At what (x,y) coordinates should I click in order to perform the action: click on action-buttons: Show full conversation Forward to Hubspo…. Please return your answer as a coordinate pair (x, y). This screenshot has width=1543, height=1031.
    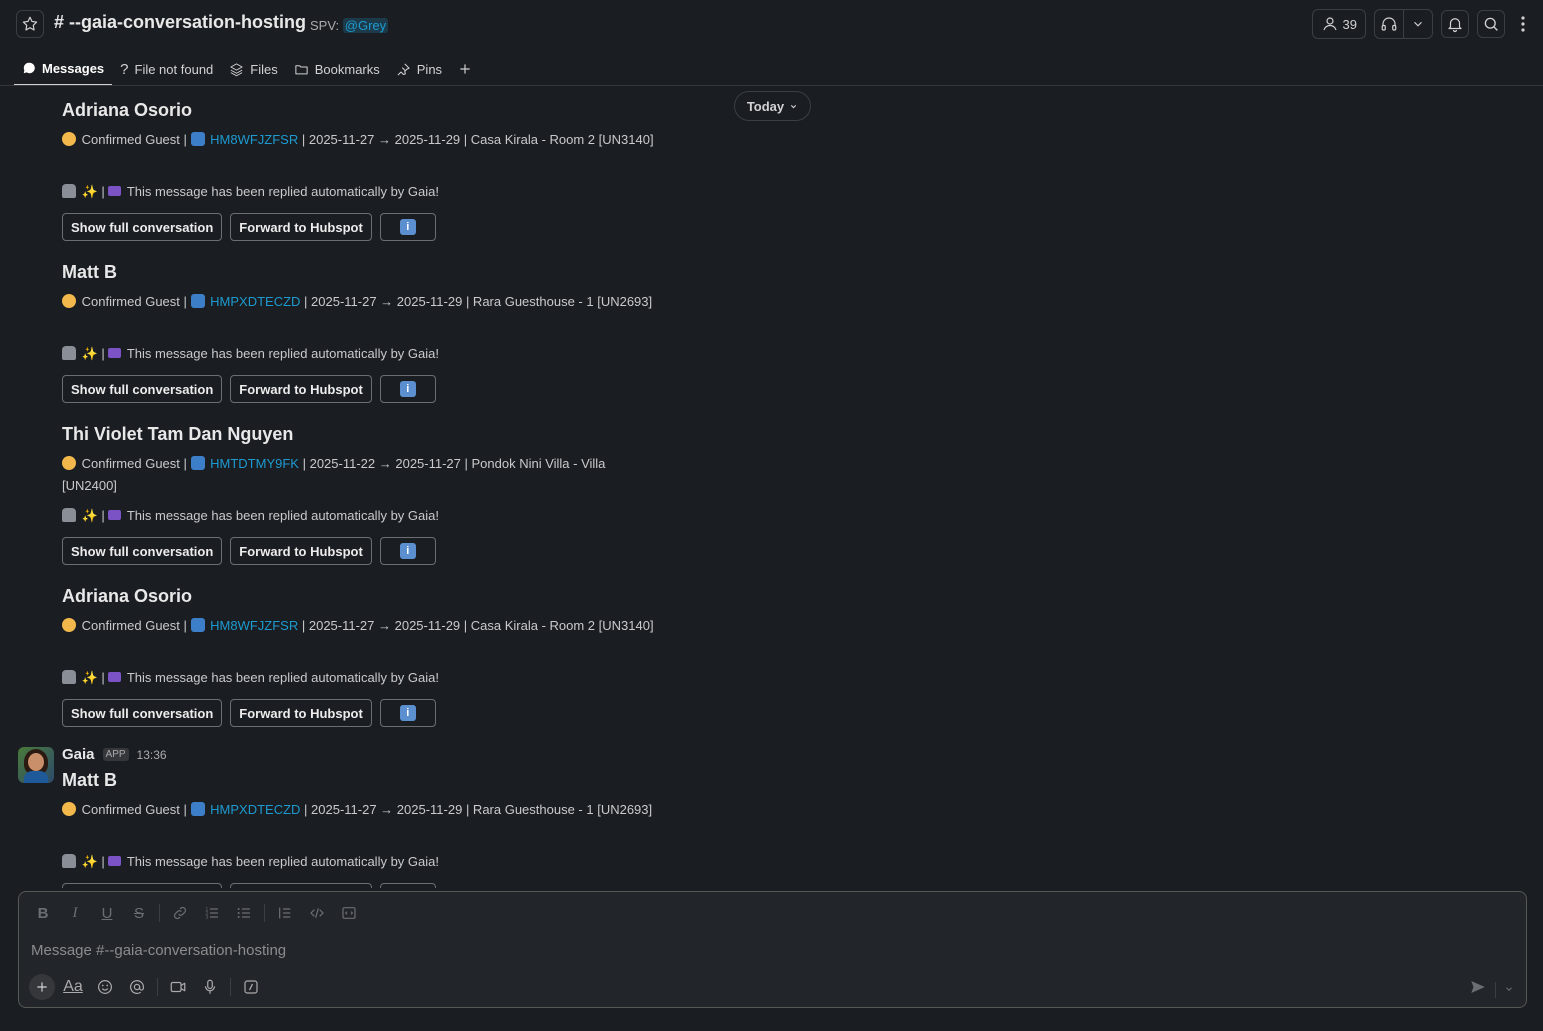
    Looking at the image, I should click on (372, 389).